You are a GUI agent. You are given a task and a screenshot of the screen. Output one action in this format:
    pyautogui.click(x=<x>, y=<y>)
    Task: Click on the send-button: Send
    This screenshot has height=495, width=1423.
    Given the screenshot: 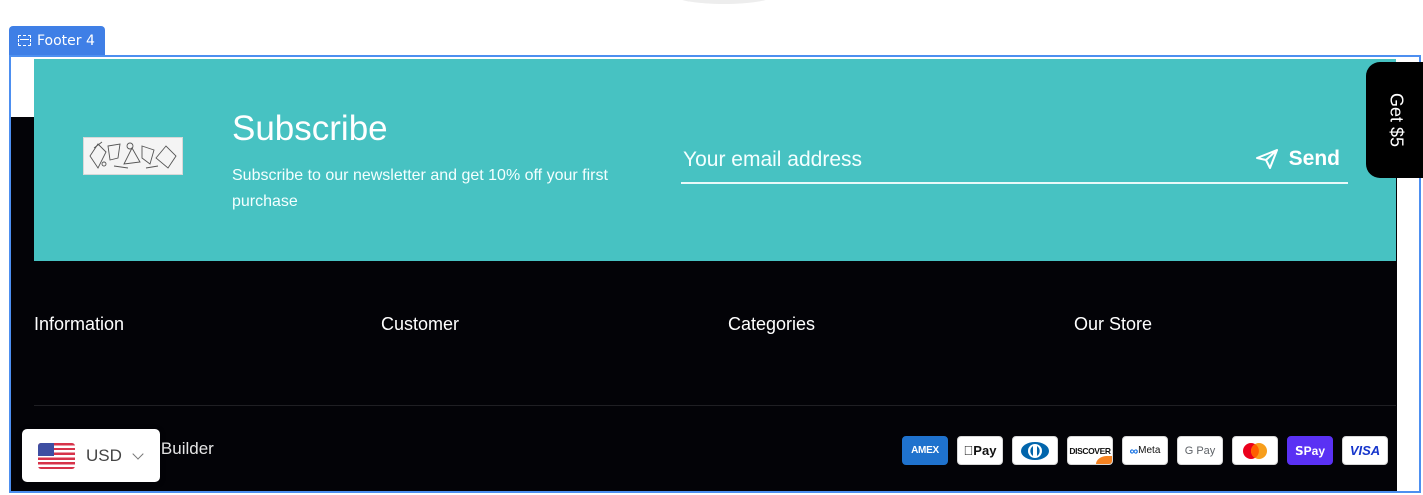 What is the action you would take?
    pyautogui.click(x=1297, y=159)
    